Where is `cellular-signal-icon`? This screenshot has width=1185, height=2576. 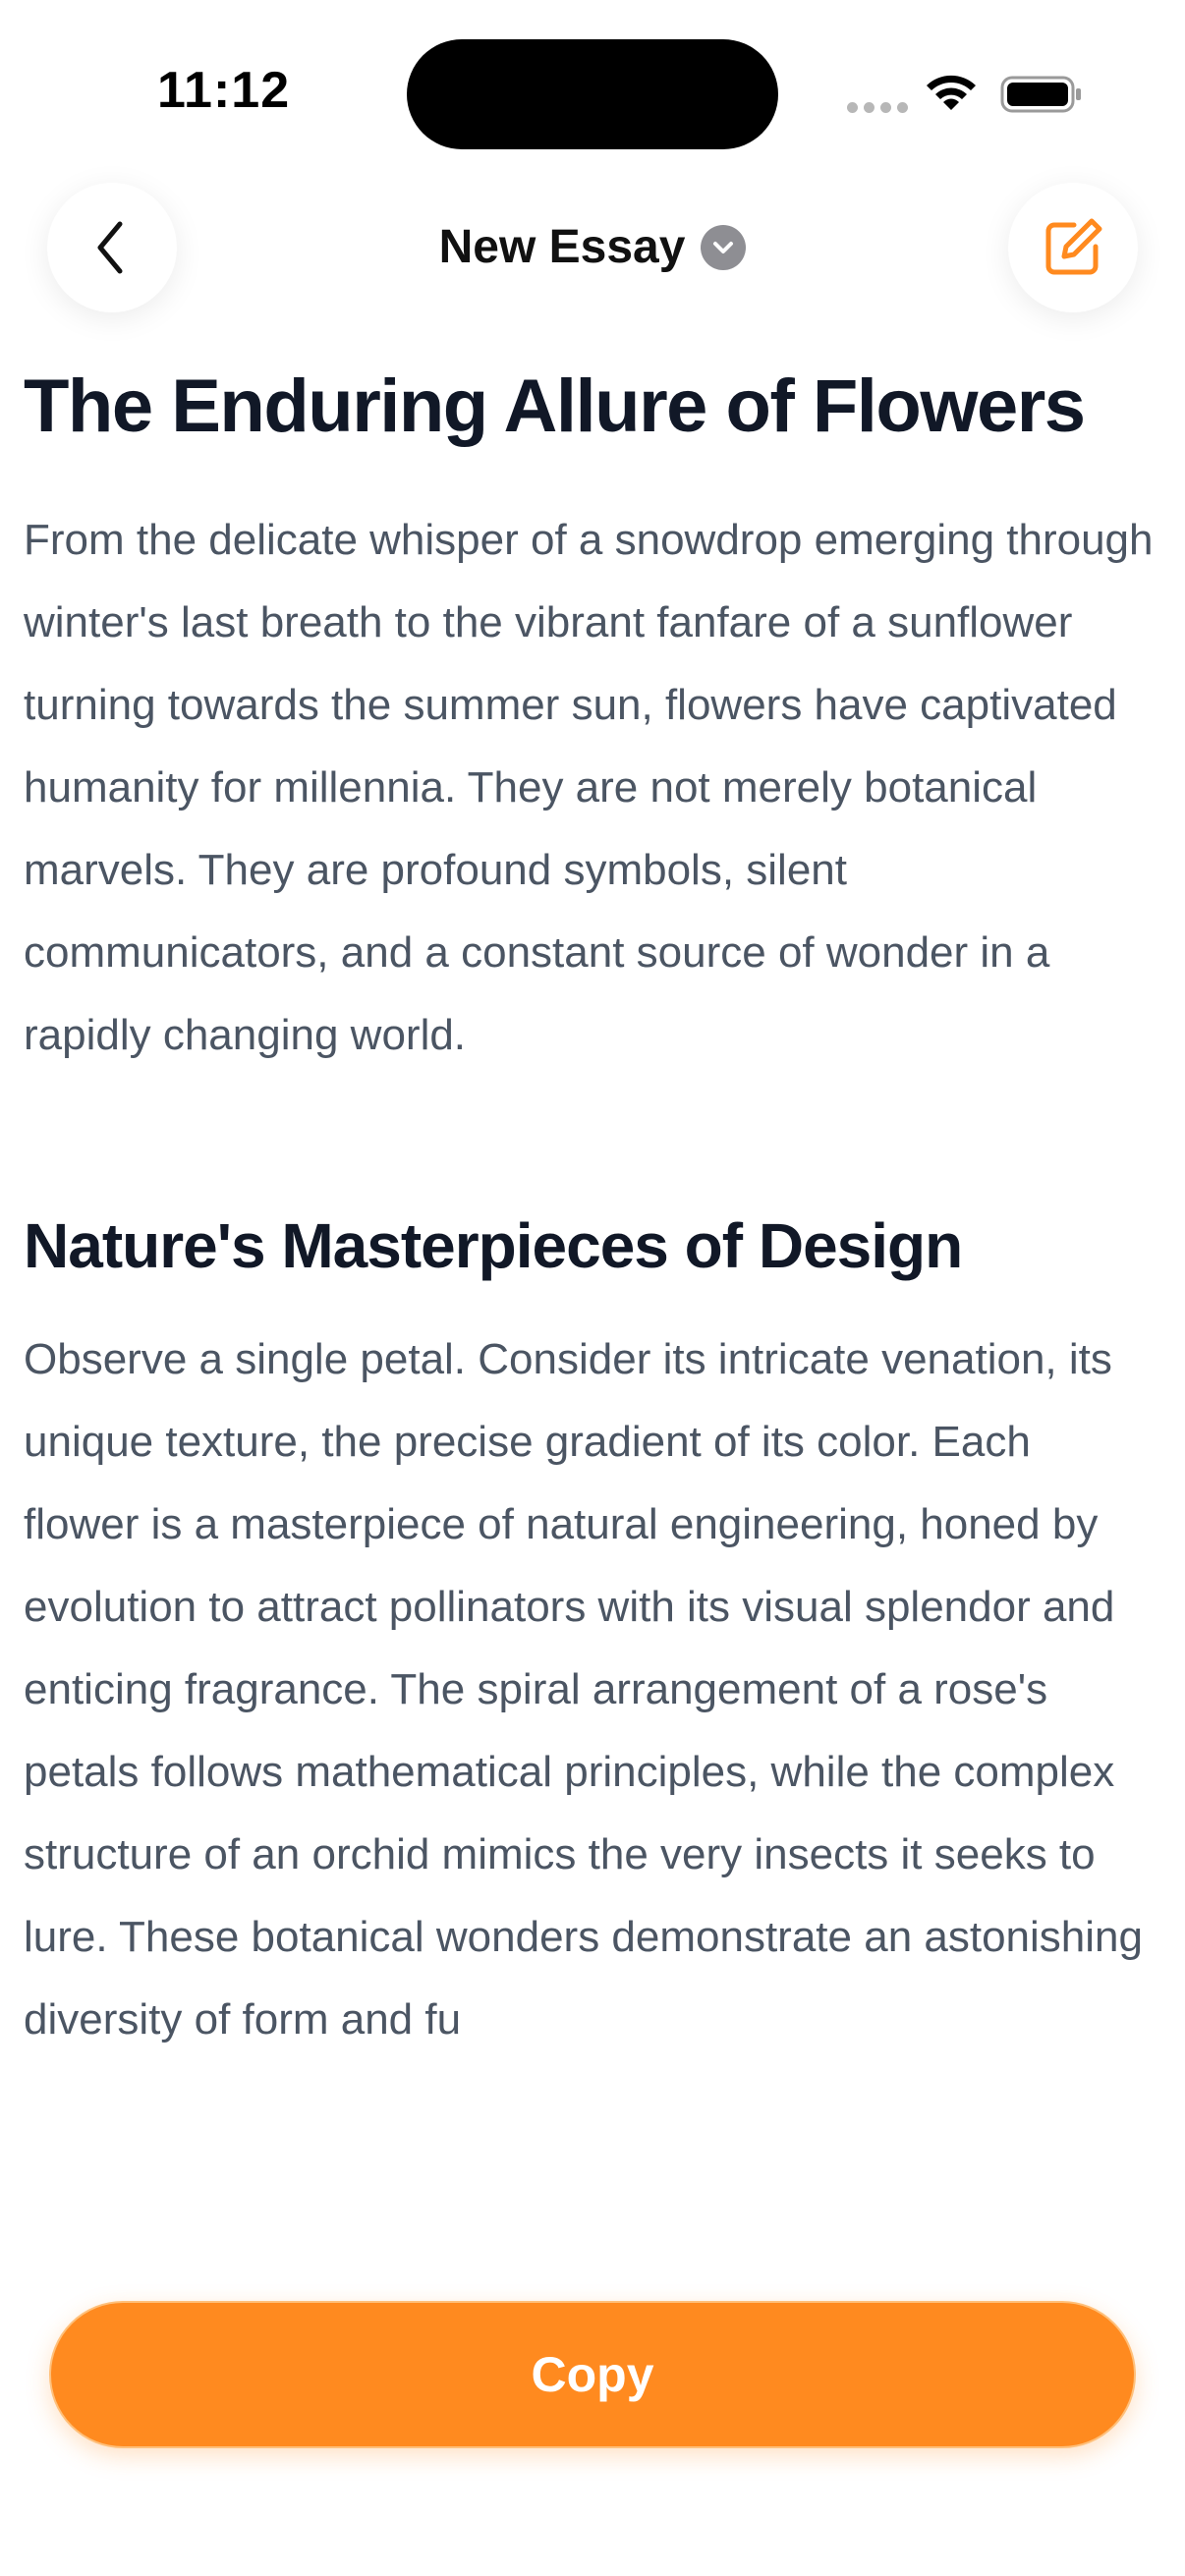 cellular-signal-icon is located at coordinates (879, 108).